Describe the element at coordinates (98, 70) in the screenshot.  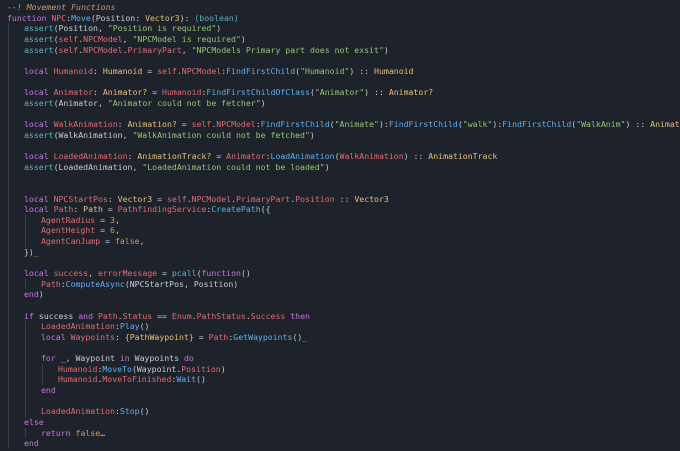
I see `code-token: :` at that location.